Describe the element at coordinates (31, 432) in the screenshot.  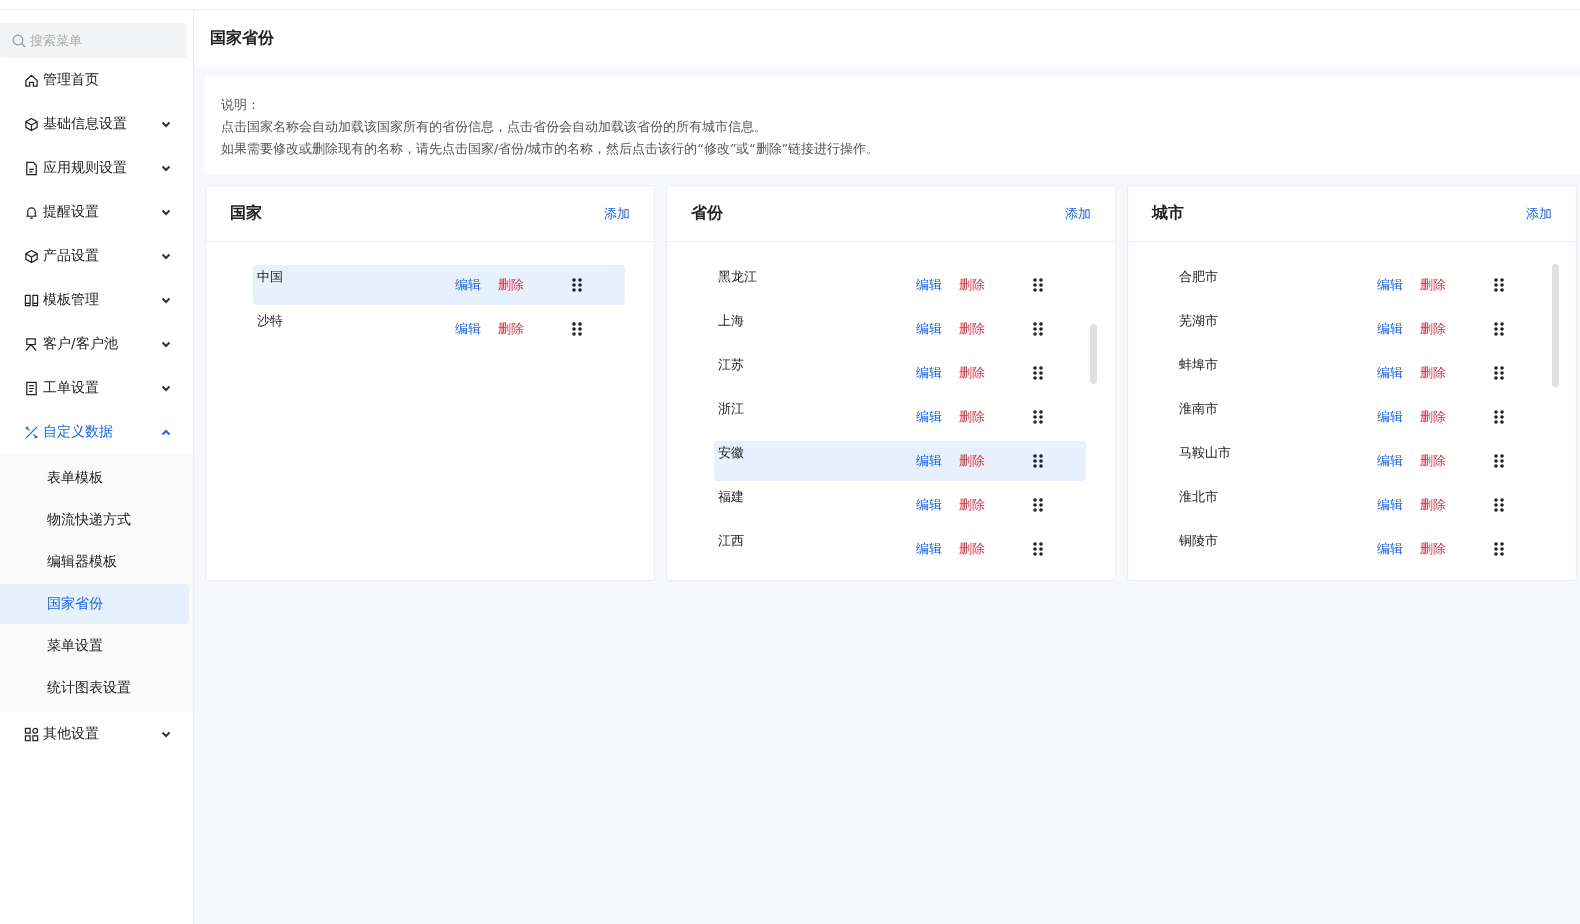
I see `tools-icon` at that location.